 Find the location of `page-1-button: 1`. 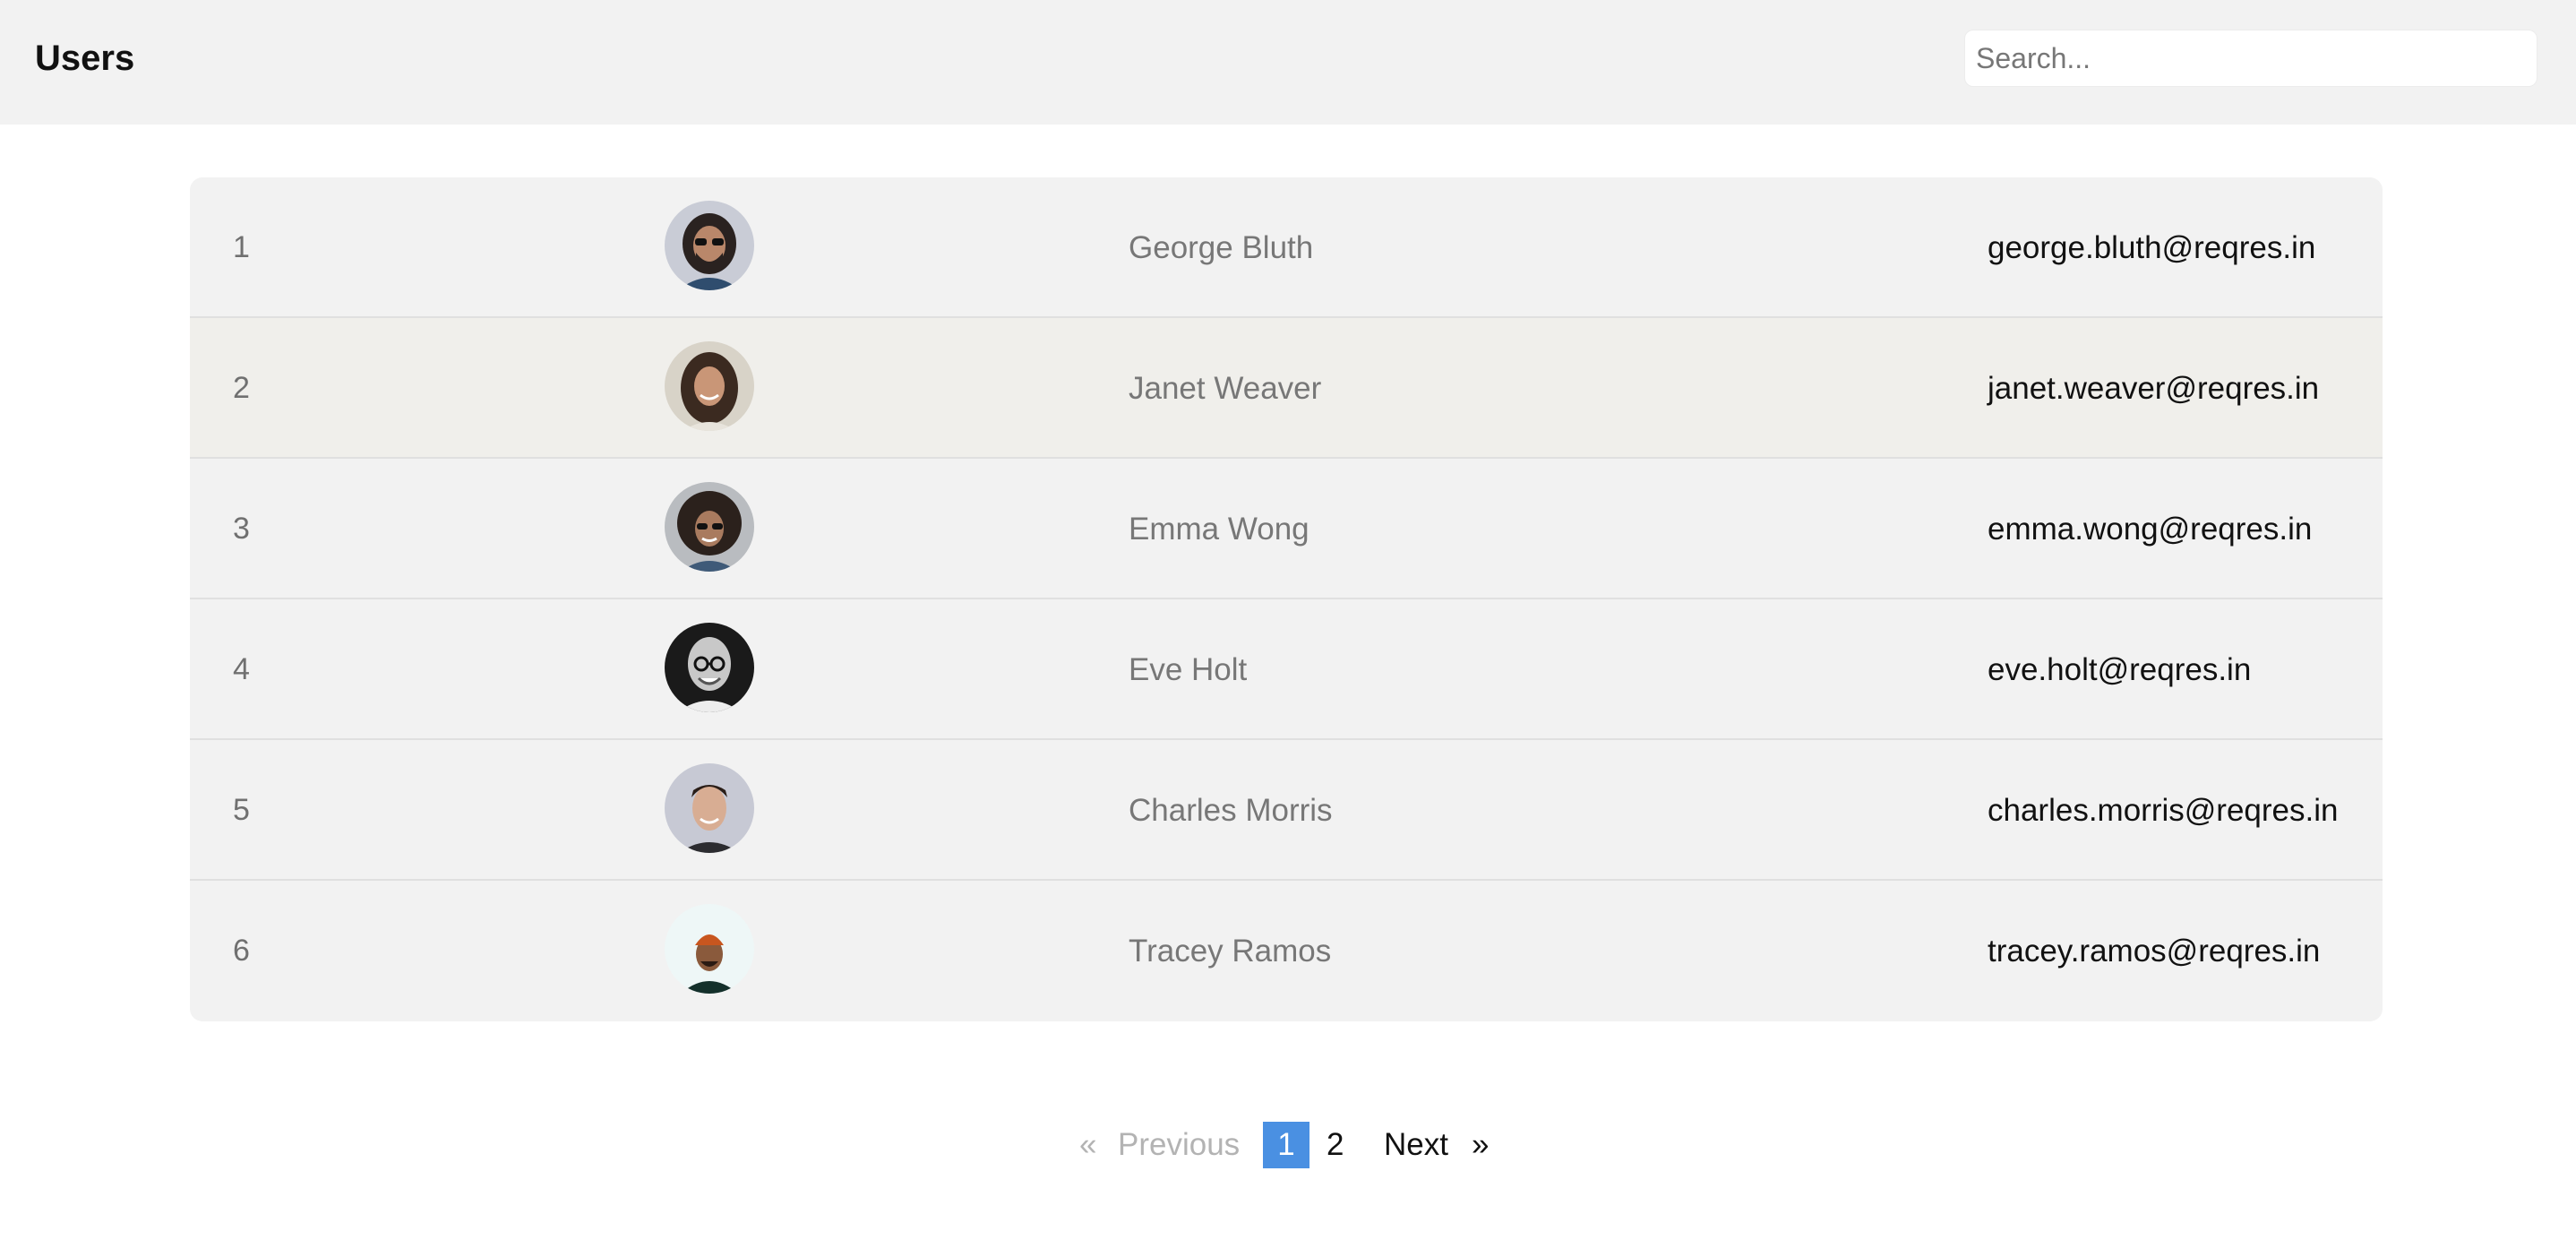

page-1-button: 1 is located at coordinates (1286, 1145).